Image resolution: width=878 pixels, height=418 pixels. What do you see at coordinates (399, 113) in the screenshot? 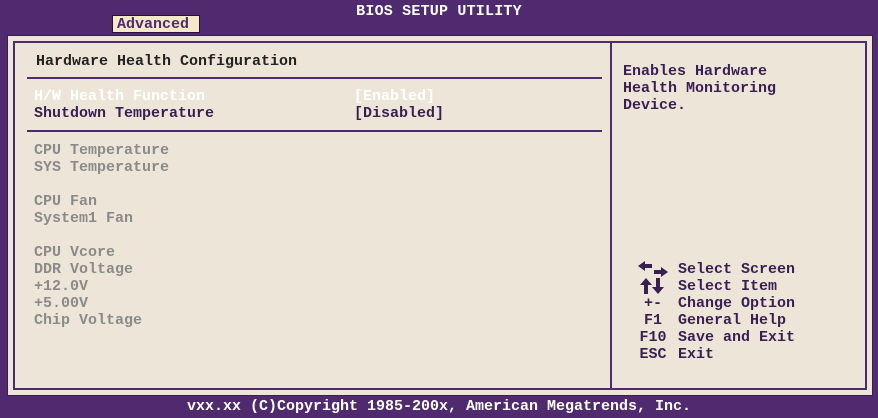
I see `setting-shutdown-temperature-value: [Disabled]` at bounding box center [399, 113].